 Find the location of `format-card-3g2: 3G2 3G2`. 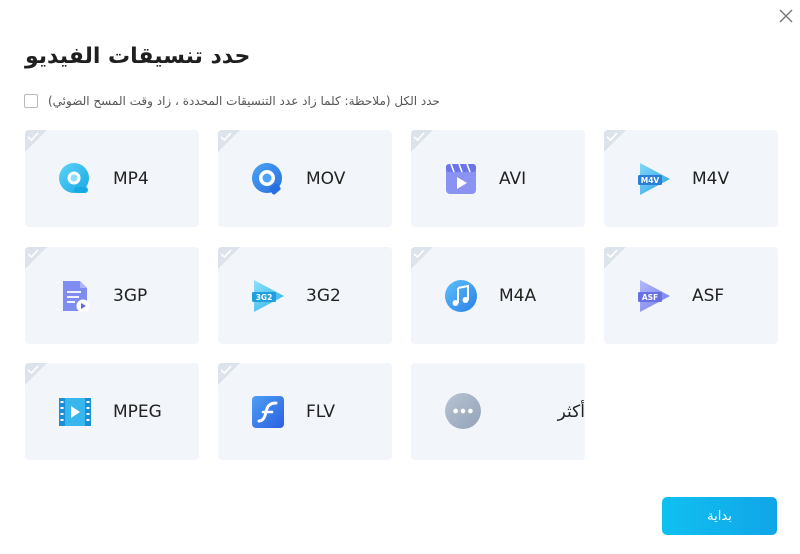

format-card-3g2: 3G2 3G2 is located at coordinates (305, 295).